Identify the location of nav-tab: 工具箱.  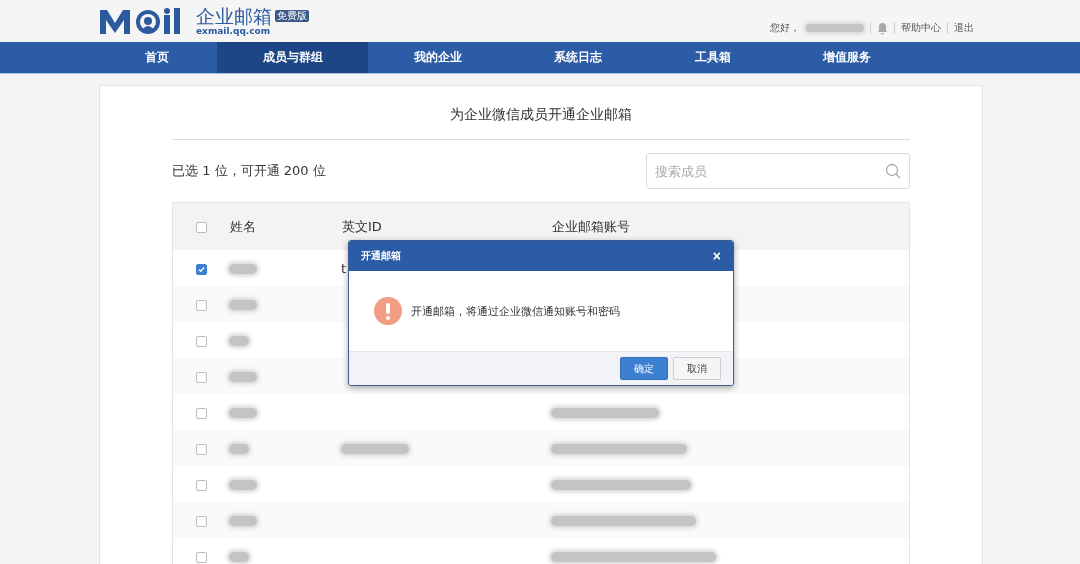
(713, 57).